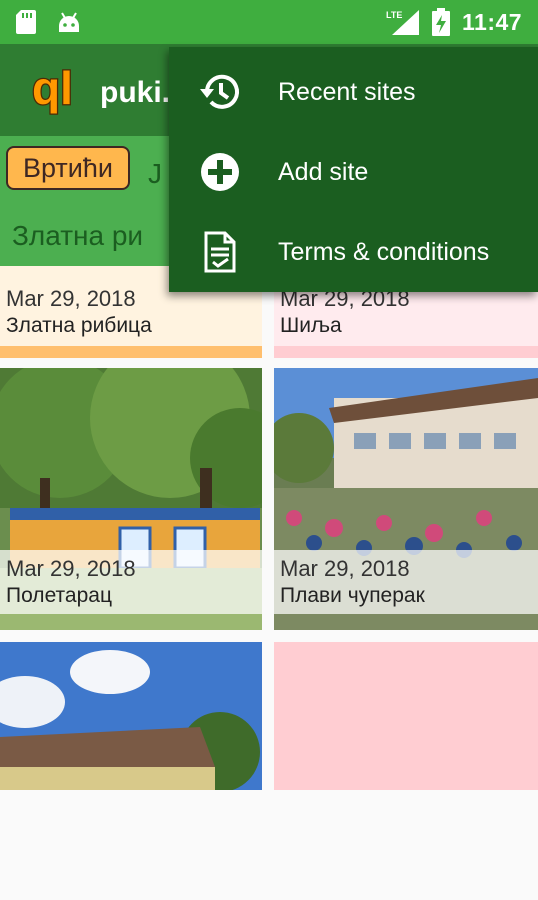  I want to click on android-icon, so click(69, 22).